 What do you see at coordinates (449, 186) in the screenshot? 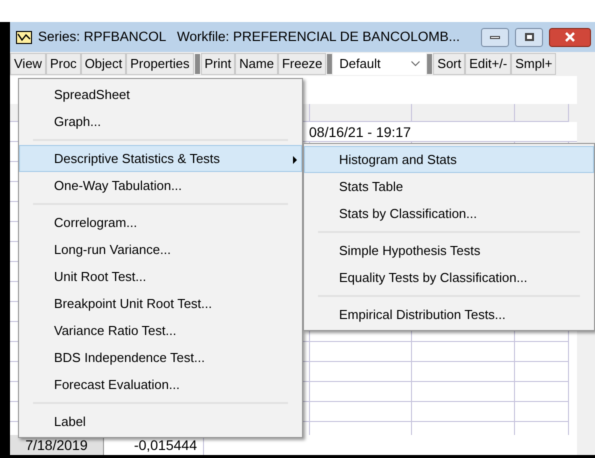
I see `menu-item: Stats Table` at bounding box center [449, 186].